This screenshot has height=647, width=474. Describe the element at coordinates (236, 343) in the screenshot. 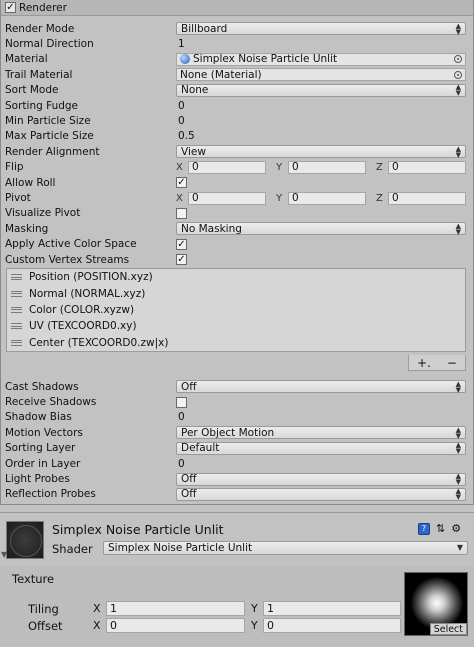

I see `list-item: Center (TEXCOORD0.zw|x)` at that location.